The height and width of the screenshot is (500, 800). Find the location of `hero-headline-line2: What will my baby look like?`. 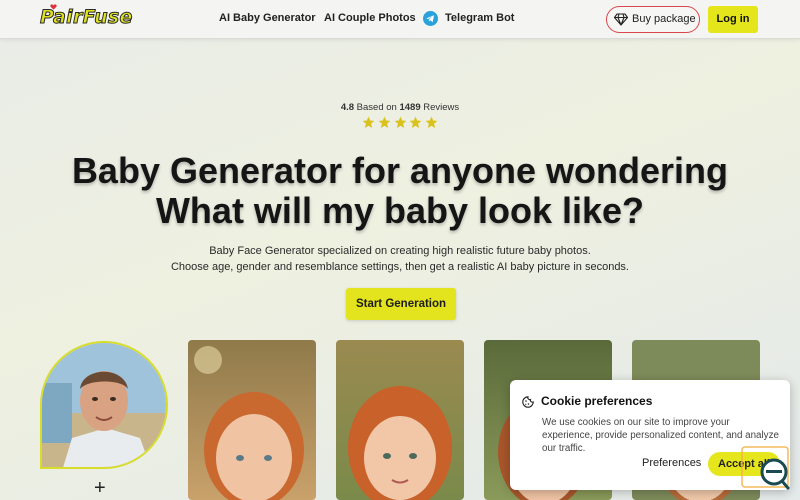

hero-headline-line2: What will my baby look like? is located at coordinates (400, 210).